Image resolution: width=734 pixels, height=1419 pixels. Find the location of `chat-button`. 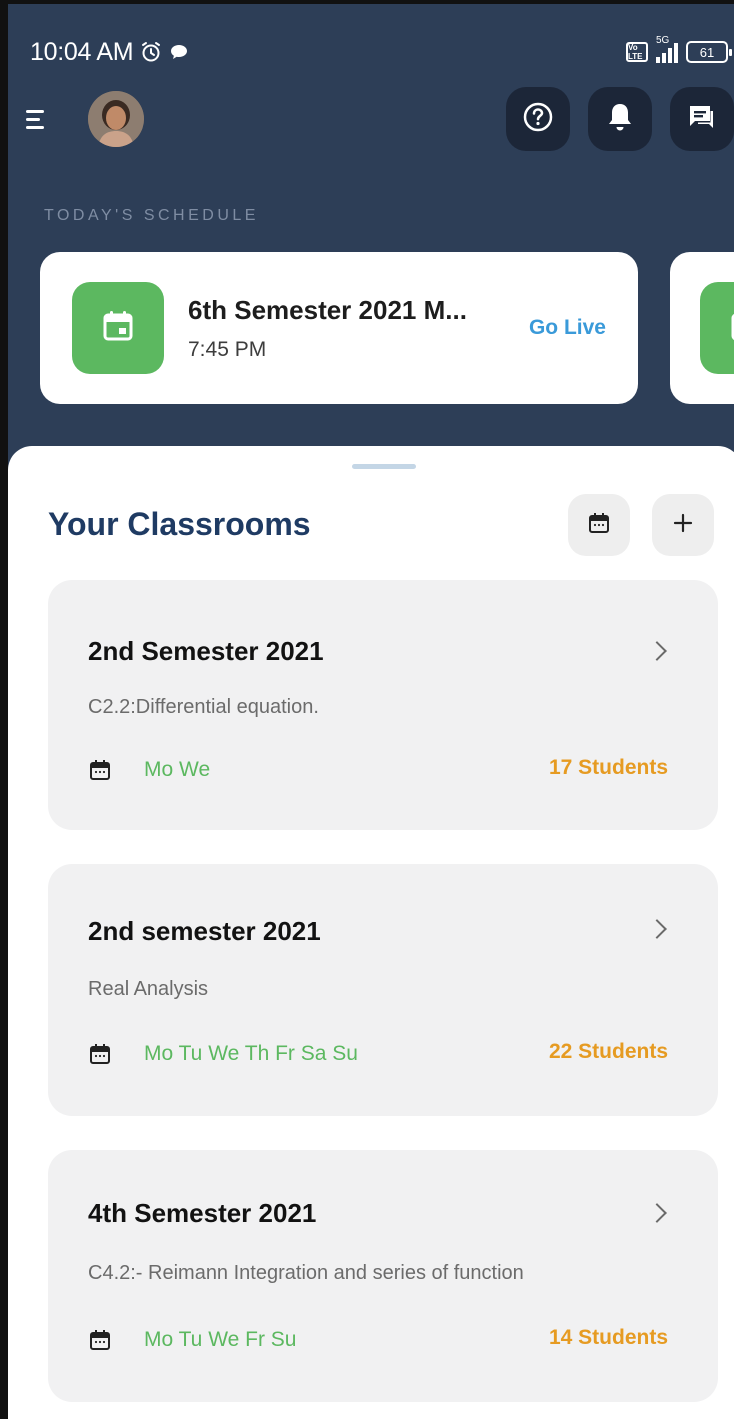

chat-button is located at coordinates (702, 119).